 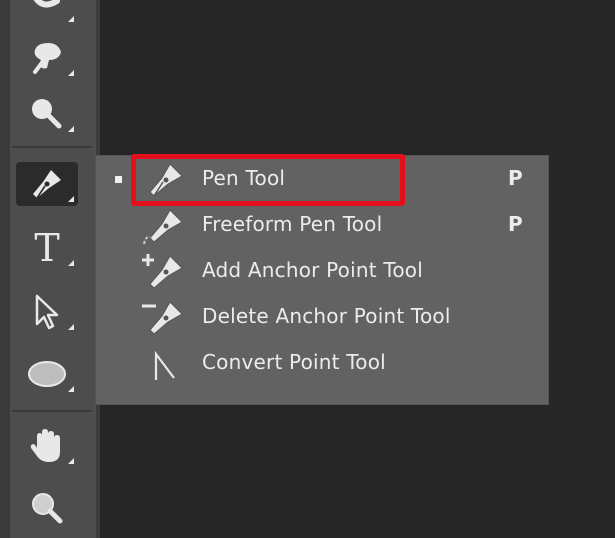 I want to click on dodge-icon, so click(x=47, y=114).